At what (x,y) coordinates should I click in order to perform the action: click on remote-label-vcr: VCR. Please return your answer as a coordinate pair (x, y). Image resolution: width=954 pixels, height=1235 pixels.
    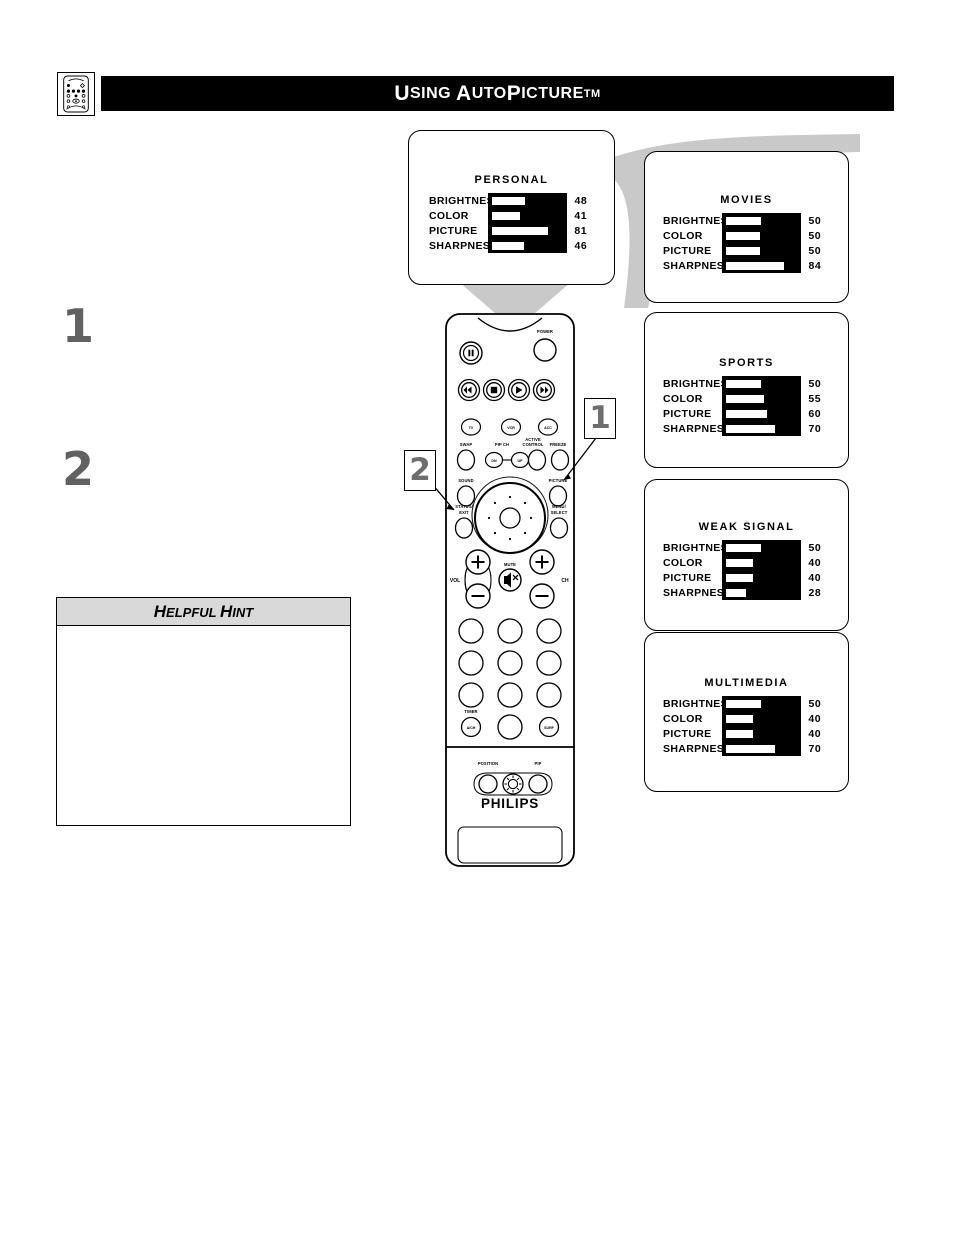
    Looking at the image, I should click on (511, 428).